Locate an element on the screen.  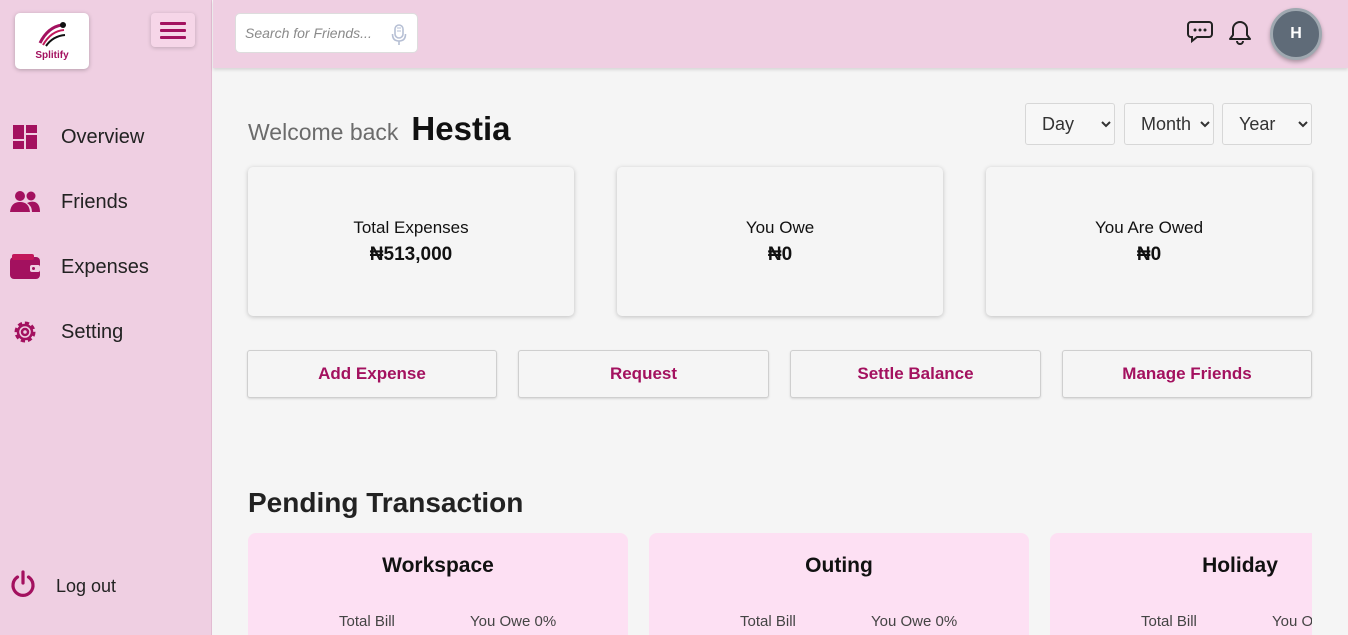
search-input is located at coordinates (314, 33).